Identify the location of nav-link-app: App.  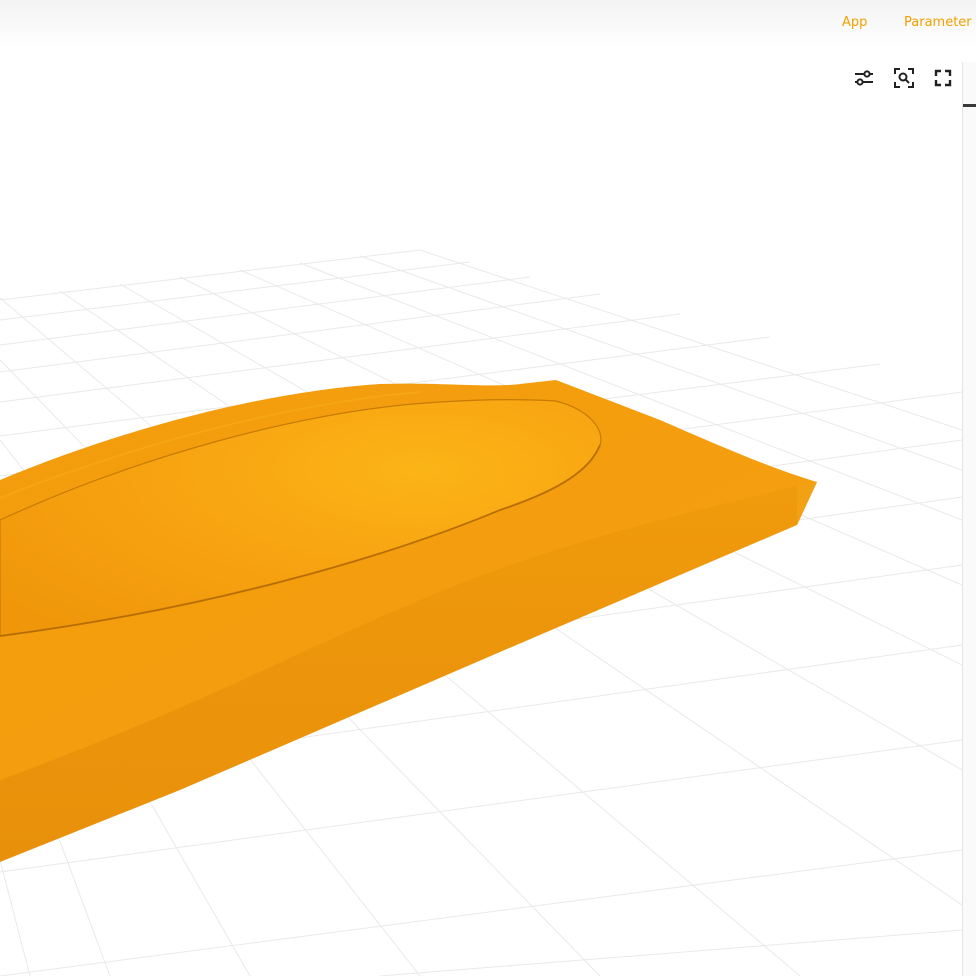
(854, 22).